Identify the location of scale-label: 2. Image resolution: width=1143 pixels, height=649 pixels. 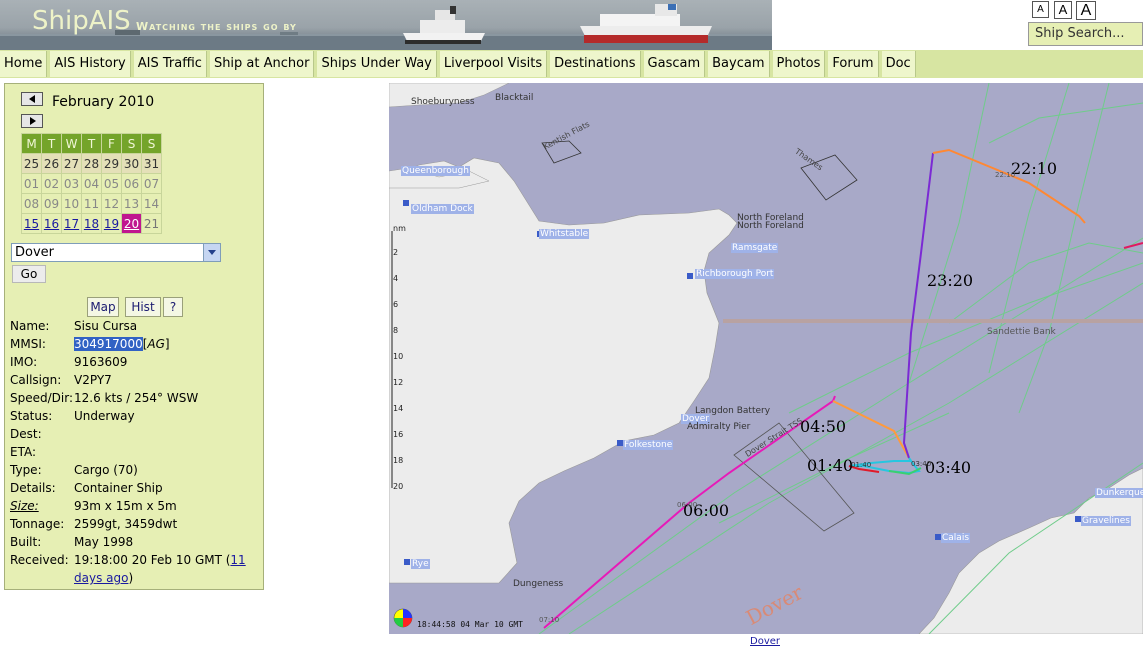
(396, 252).